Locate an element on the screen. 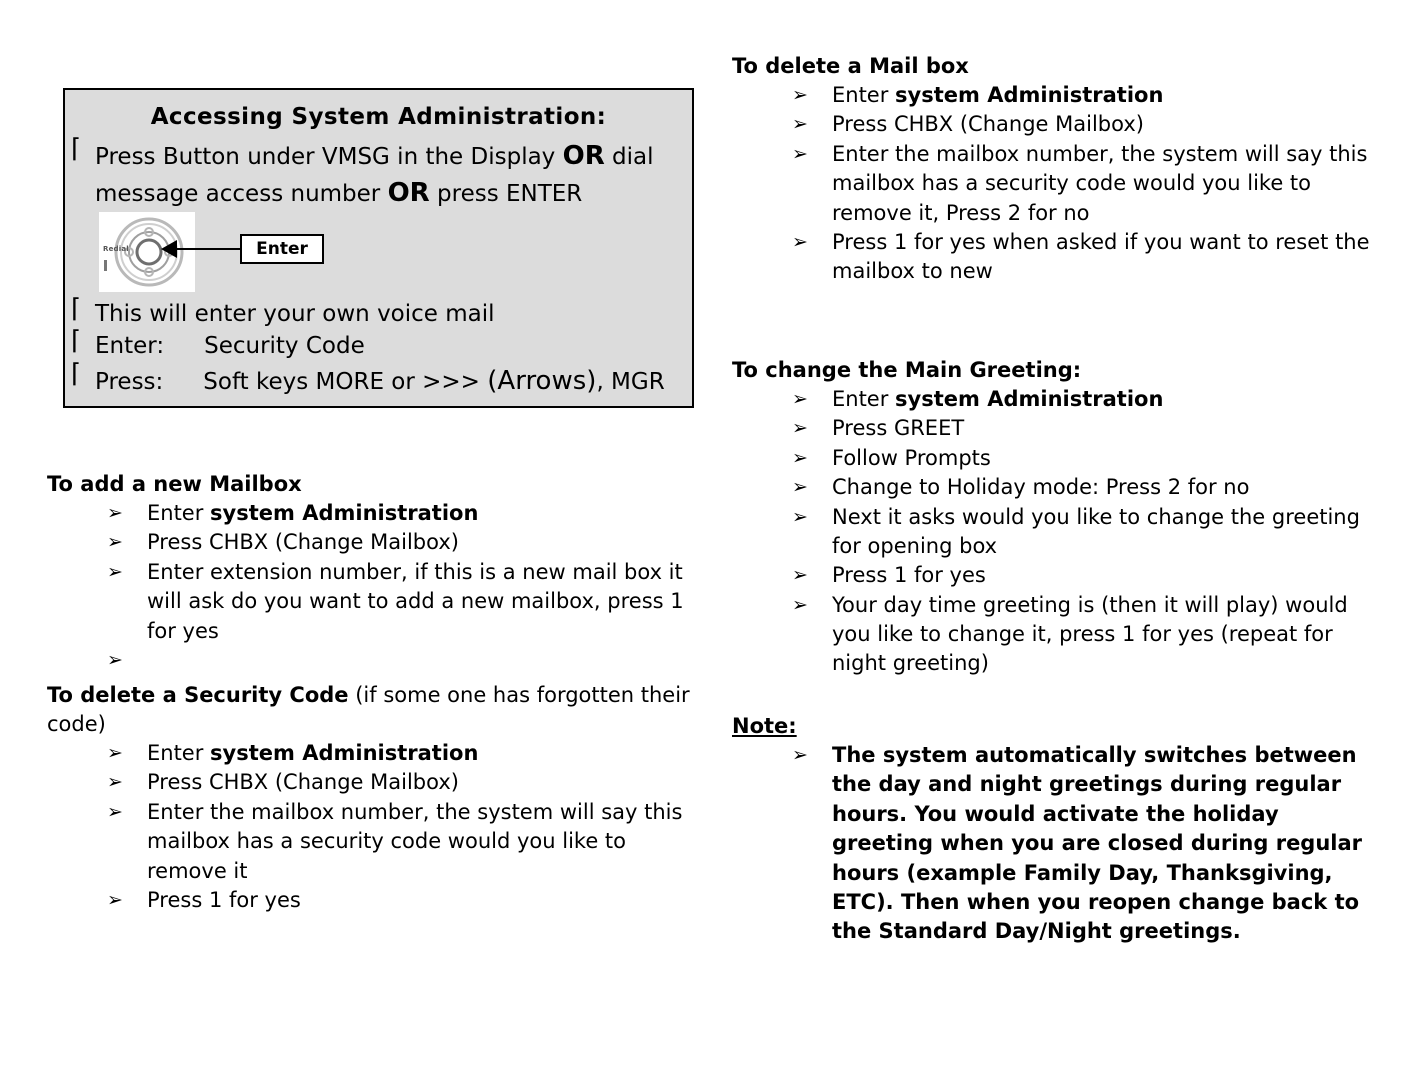 The height and width of the screenshot is (1088, 1408). enter-label: Enter: is located at coordinates (130, 346).